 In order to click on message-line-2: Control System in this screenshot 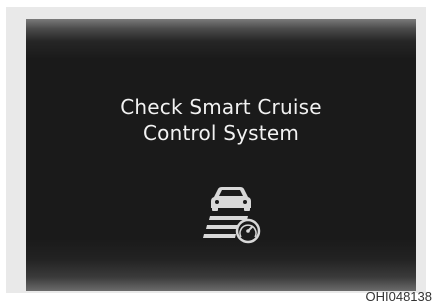, I will do `click(221, 133)`.